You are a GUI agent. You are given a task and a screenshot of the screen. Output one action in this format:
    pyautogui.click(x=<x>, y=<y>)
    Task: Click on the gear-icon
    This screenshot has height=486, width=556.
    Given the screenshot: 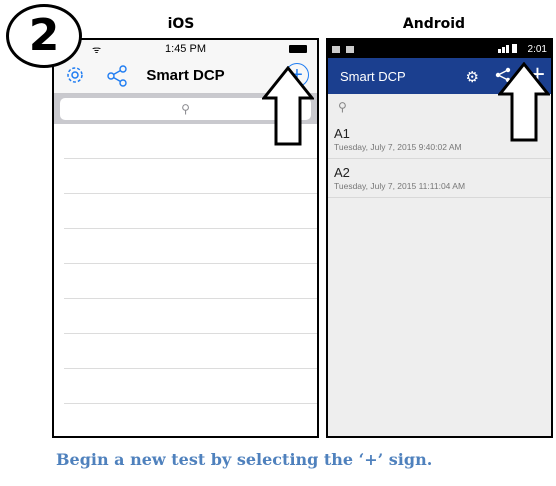 What is the action you would take?
    pyautogui.click(x=75, y=75)
    